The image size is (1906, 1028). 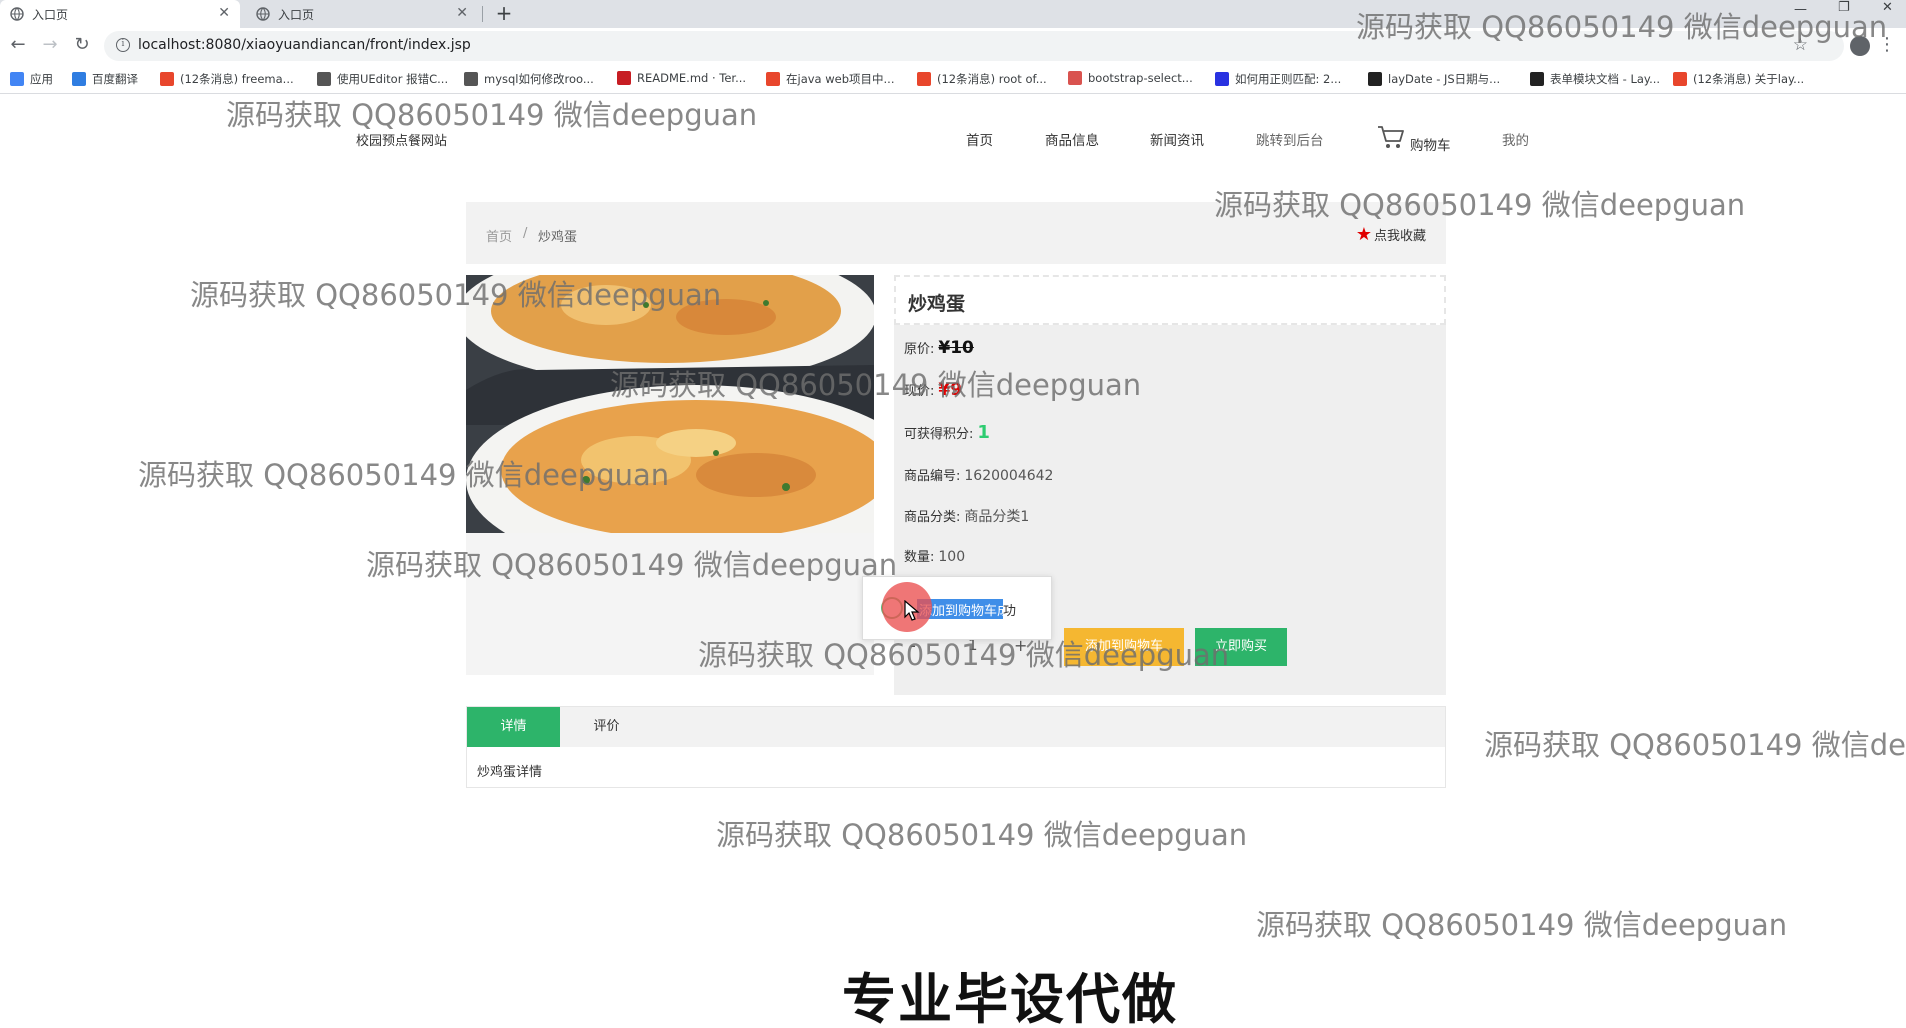 I want to click on nav-admin: 跳转到后台, so click(x=1290, y=139).